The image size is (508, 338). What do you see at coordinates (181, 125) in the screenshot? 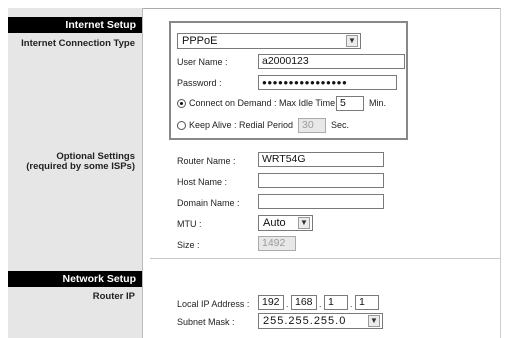
I see `keep-alive-radio` at bounding box center [181, 125].